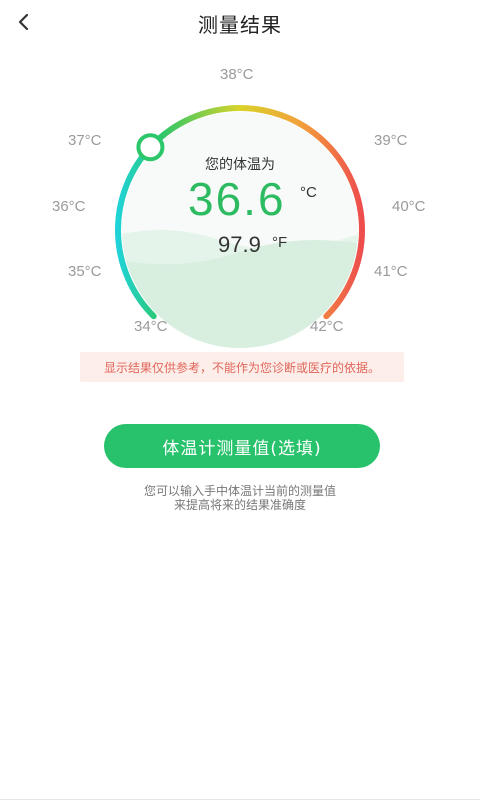  What do you see at coordinates (237, 74) in the screenshot?
I see `tick-38: 38°C` at bounding box center [237, 74].